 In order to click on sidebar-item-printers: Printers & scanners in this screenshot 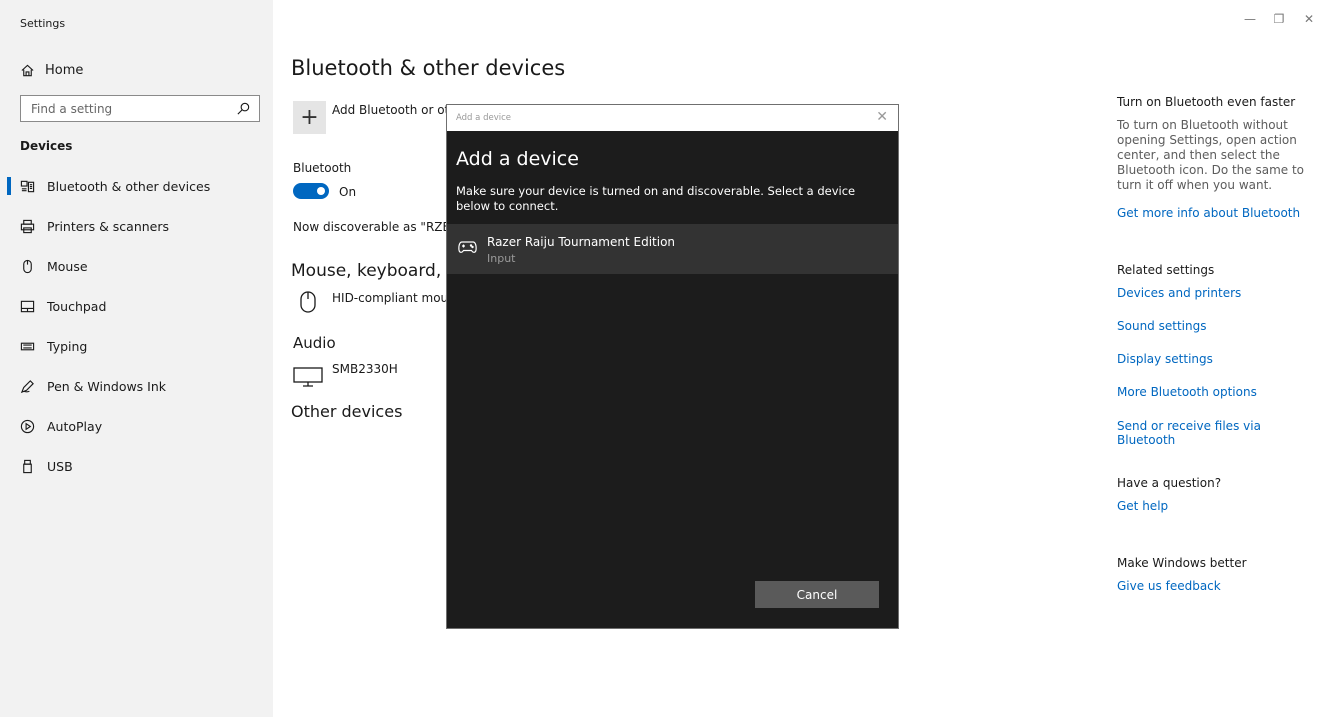, I will do `click(136, 226)`.